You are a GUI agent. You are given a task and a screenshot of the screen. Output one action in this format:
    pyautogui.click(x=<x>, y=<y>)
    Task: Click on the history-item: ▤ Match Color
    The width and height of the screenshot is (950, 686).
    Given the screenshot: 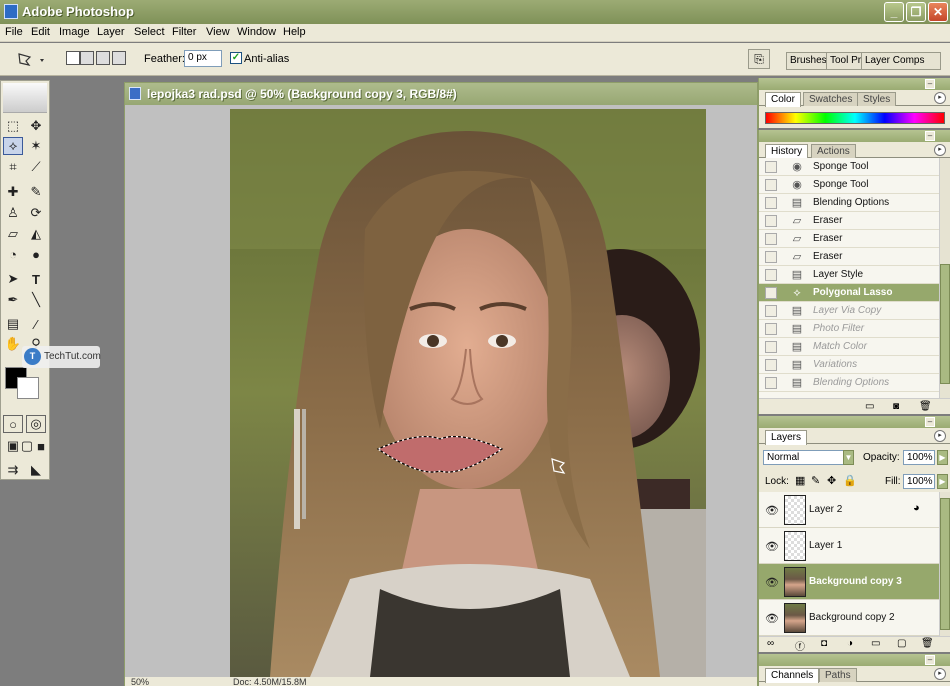 What is the action you would take?
    pyautogui.click(x=849, y=347)
    